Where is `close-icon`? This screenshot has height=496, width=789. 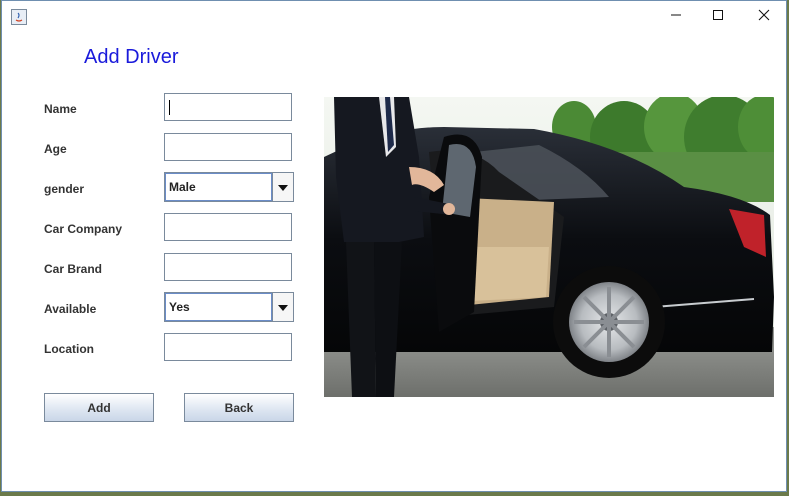
close-icon is located at coordinates (764, 17).